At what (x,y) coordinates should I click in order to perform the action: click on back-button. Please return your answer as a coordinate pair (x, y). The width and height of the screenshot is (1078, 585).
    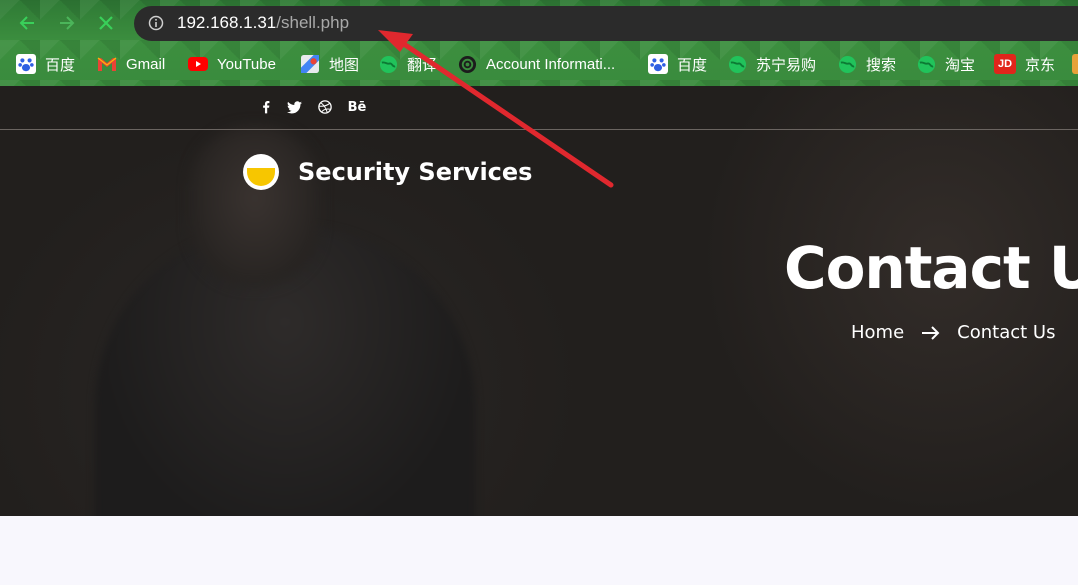
    Looking at the image, I should click on (27, 23).